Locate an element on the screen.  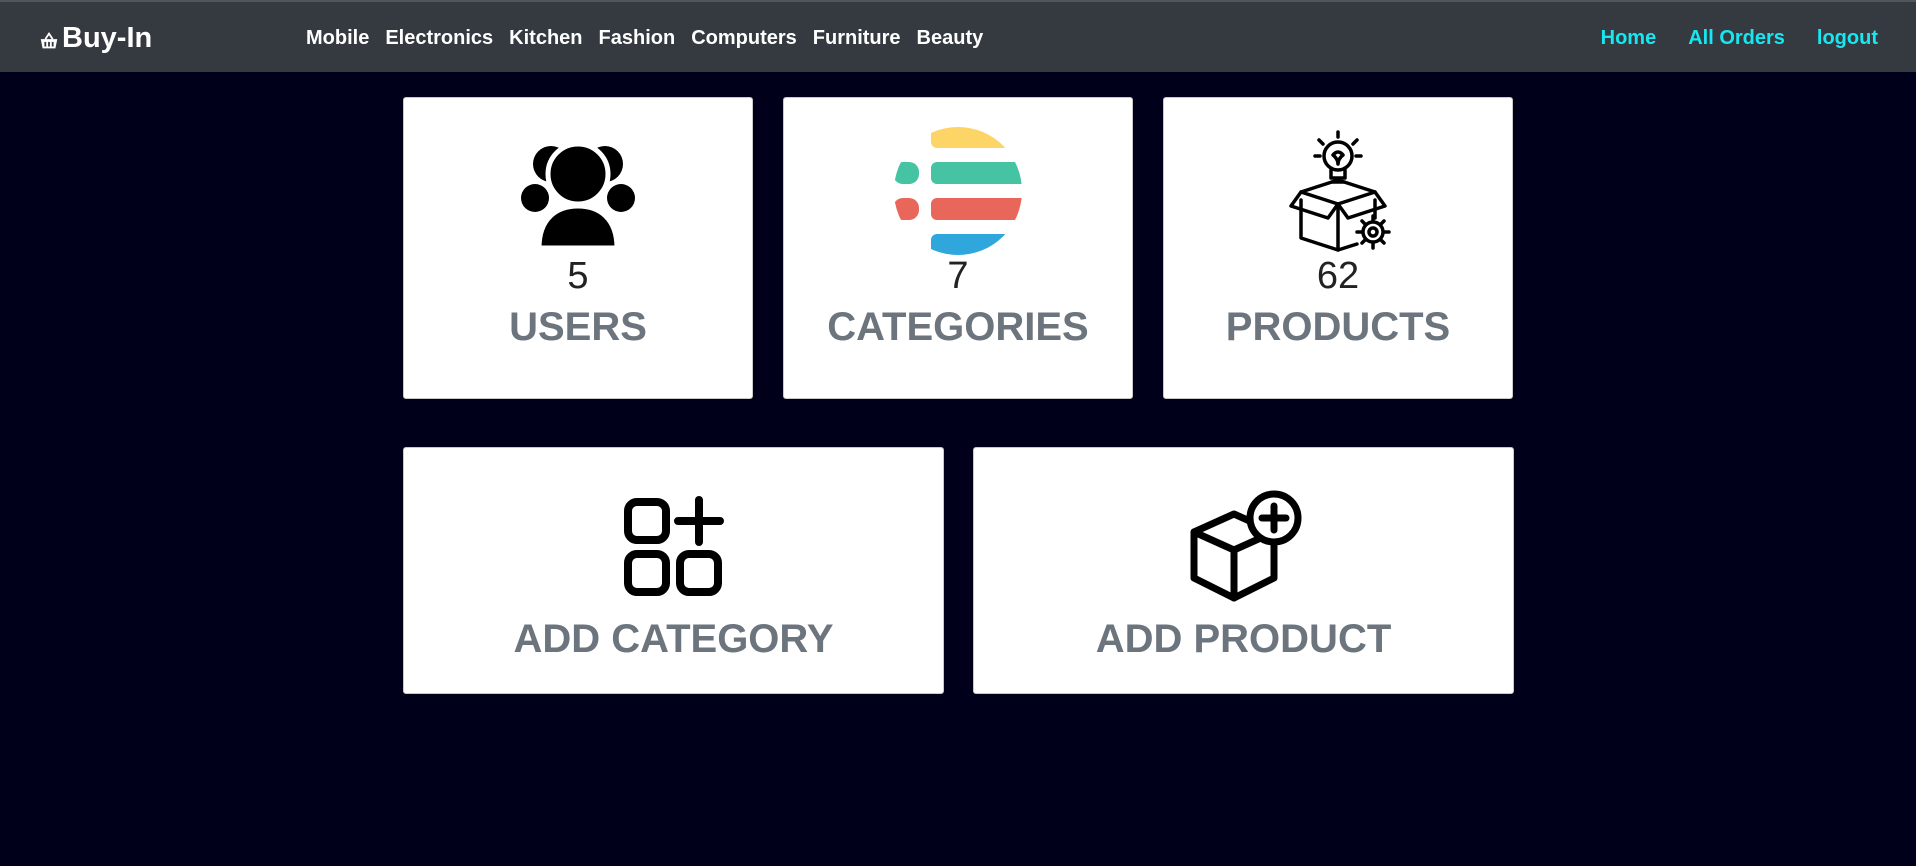
users-label: USERS is located at coordinates (578, 327).